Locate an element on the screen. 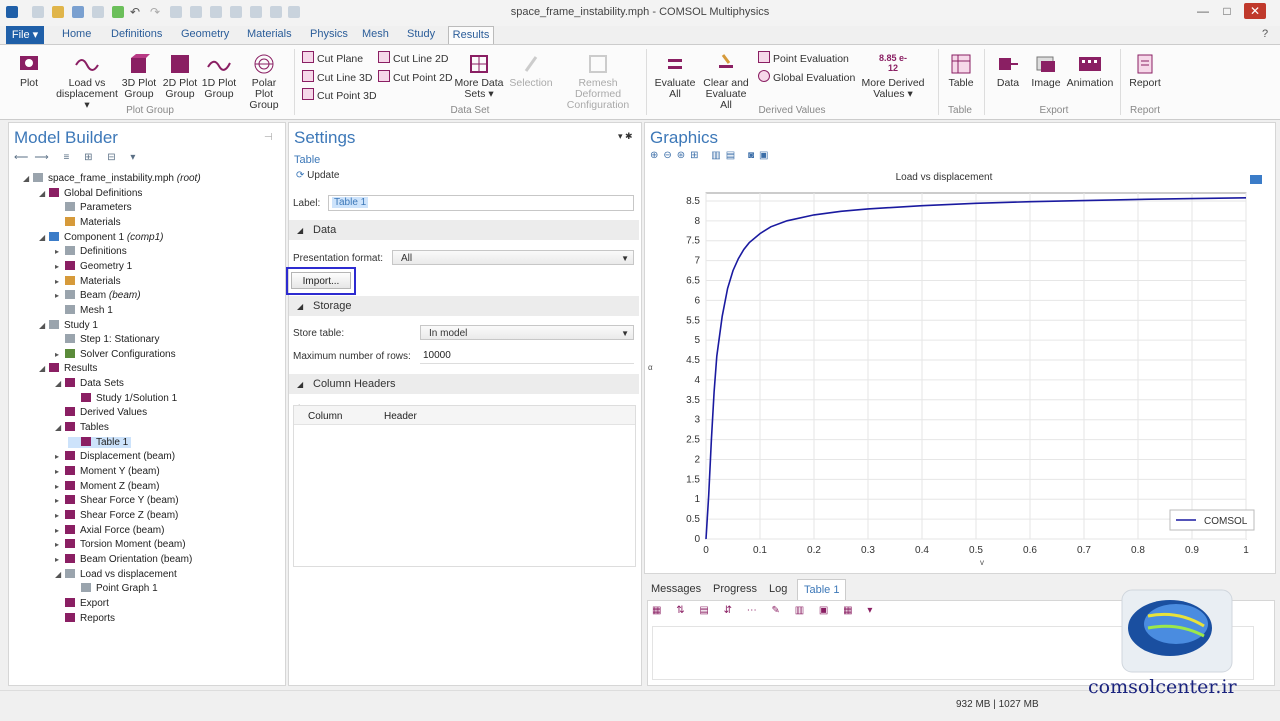 This screenshot has height=721, width=1280. settings-window-menu-icon: ▾ ✱ is located at coordinates (625, 136).